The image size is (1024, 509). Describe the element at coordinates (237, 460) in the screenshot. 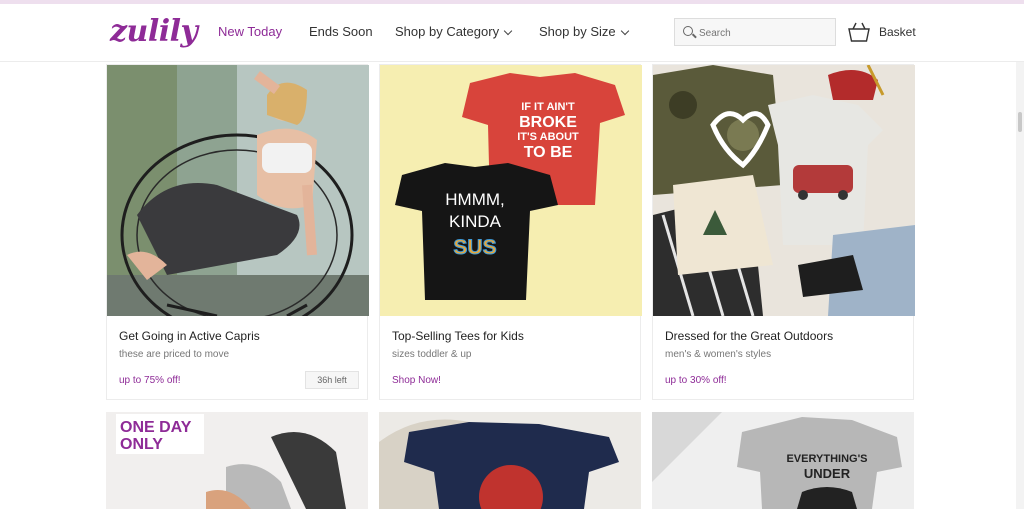

I see `event-card-sandals: ONE DAY ONLY` at that location.